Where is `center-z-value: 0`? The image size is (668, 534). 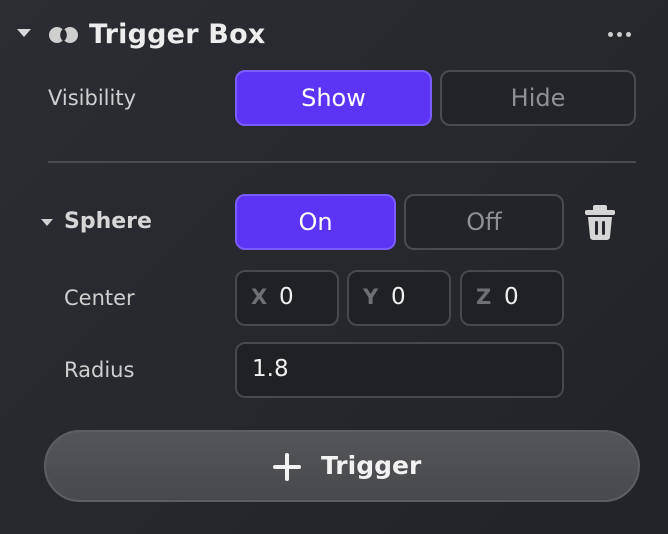
center-z-value: 0 is located at coordinates (511, 297).